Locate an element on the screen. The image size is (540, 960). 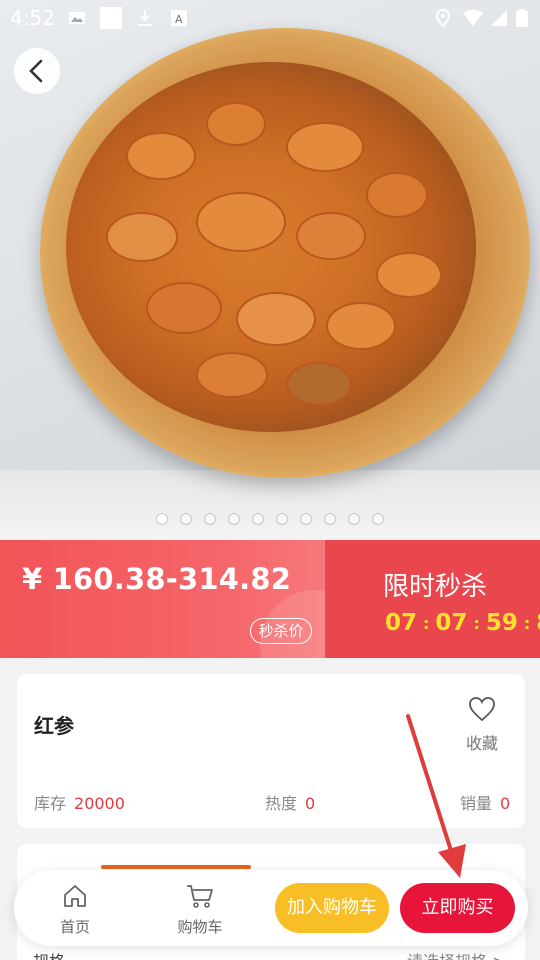
signal-icon is located at coordinates (499, 18).